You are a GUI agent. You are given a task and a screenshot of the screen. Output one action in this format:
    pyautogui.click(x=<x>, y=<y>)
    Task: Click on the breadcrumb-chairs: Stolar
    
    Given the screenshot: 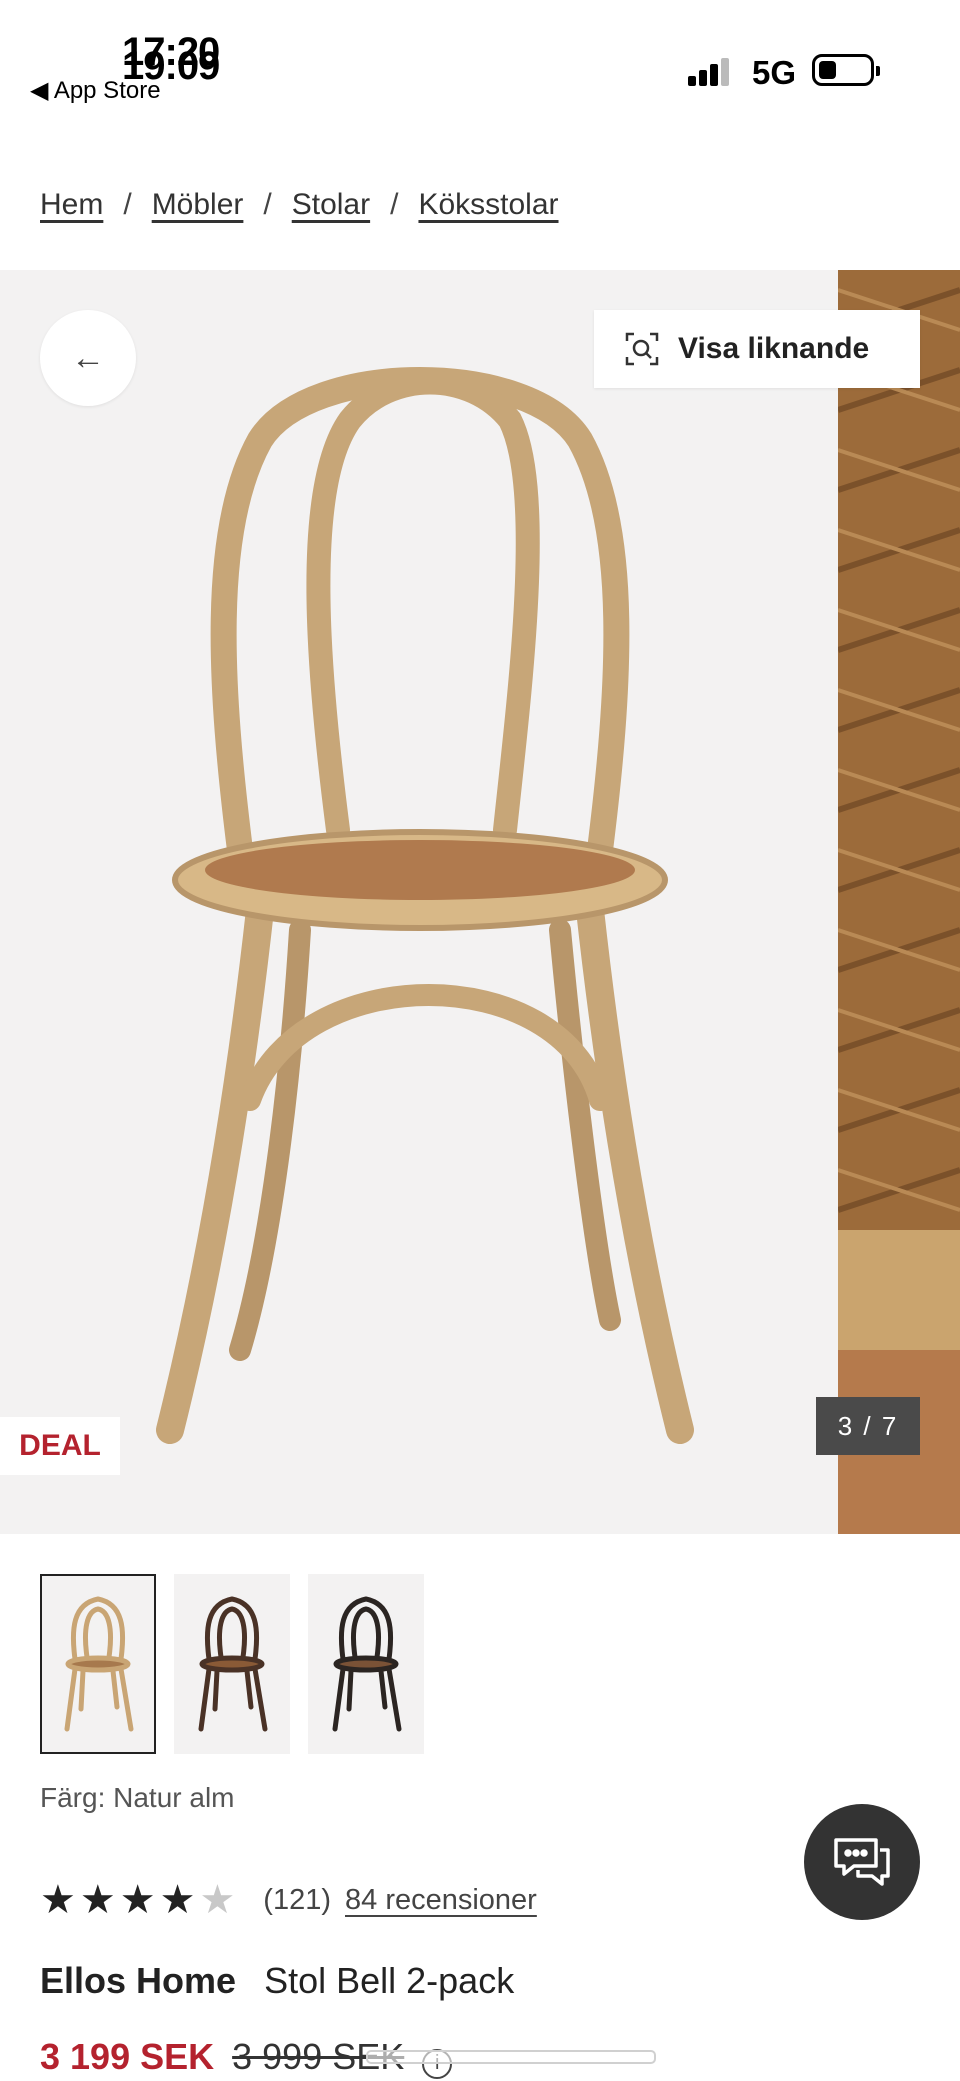 What is the action you would take?
    pyautogui.click(x=331, y=205)
    